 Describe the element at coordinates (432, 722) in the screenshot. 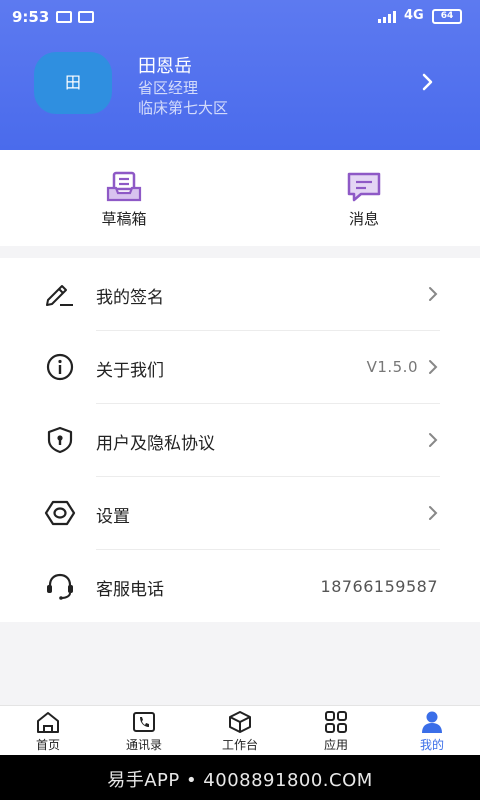

I see `profile-icon` at that location.